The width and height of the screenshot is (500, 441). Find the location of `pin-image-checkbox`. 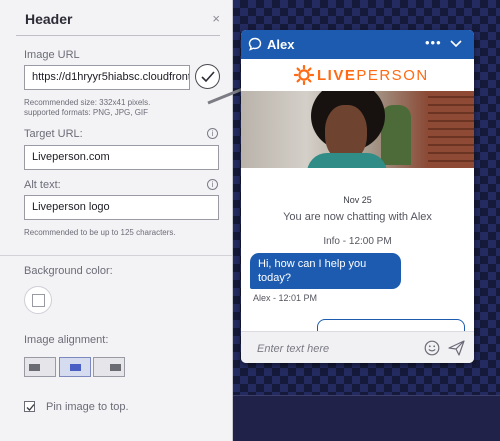

pin-image-checkbox is located at coordinates (29, 406).